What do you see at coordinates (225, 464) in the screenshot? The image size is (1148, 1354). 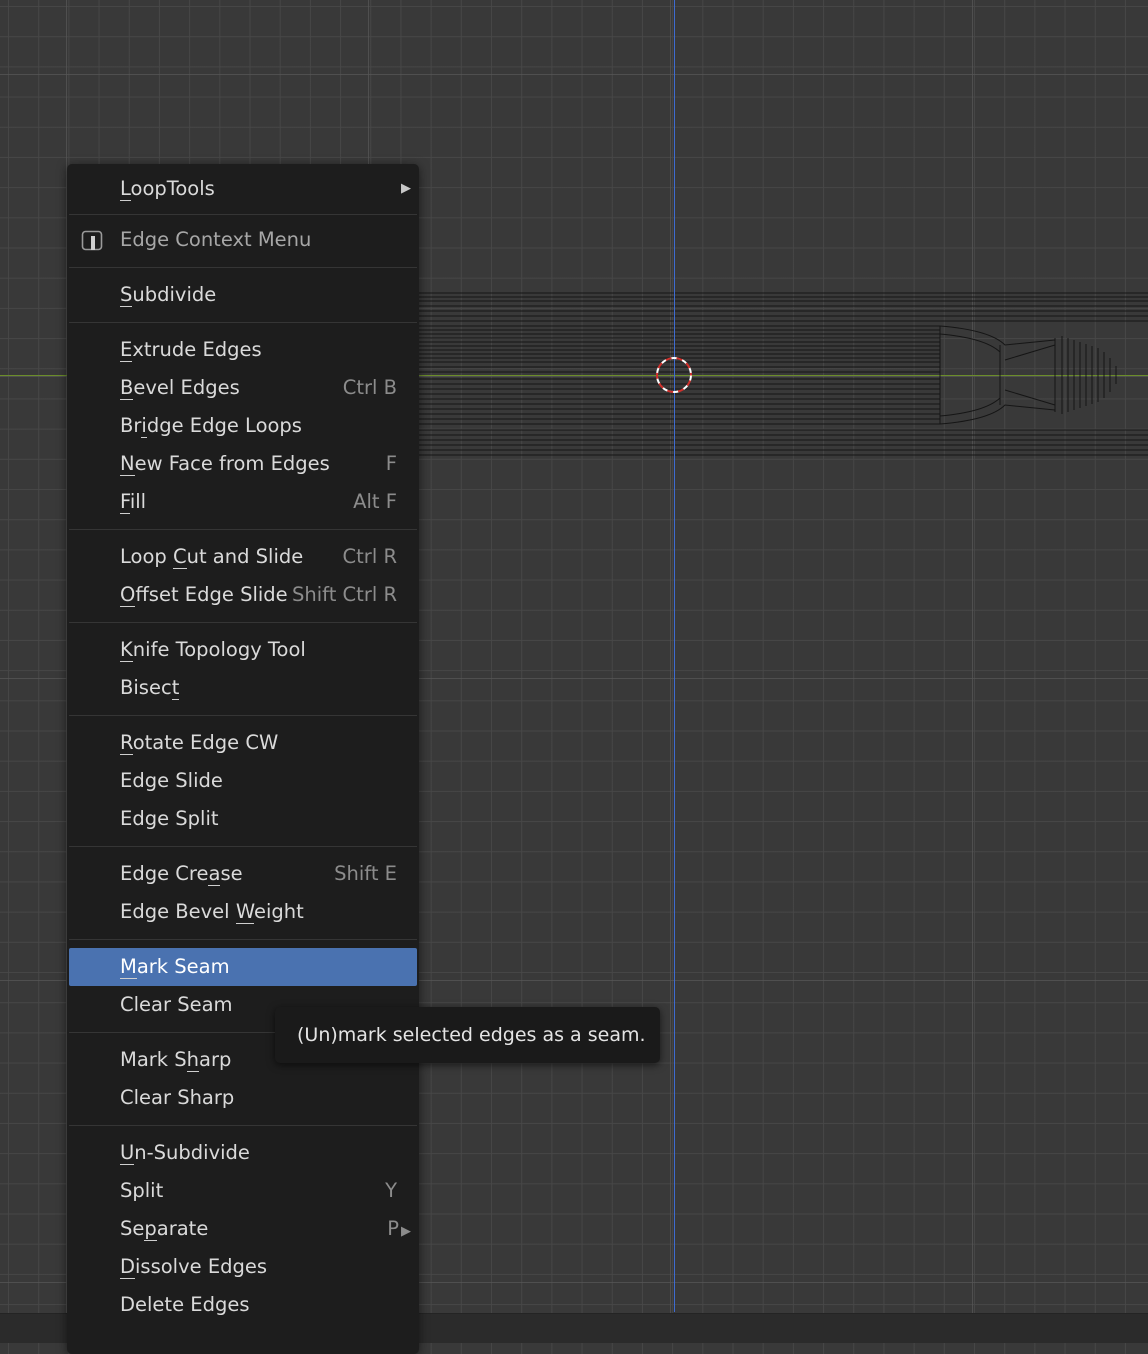 I see `menu-item-label: New Face from Edges` at bounding box center [225, 464].